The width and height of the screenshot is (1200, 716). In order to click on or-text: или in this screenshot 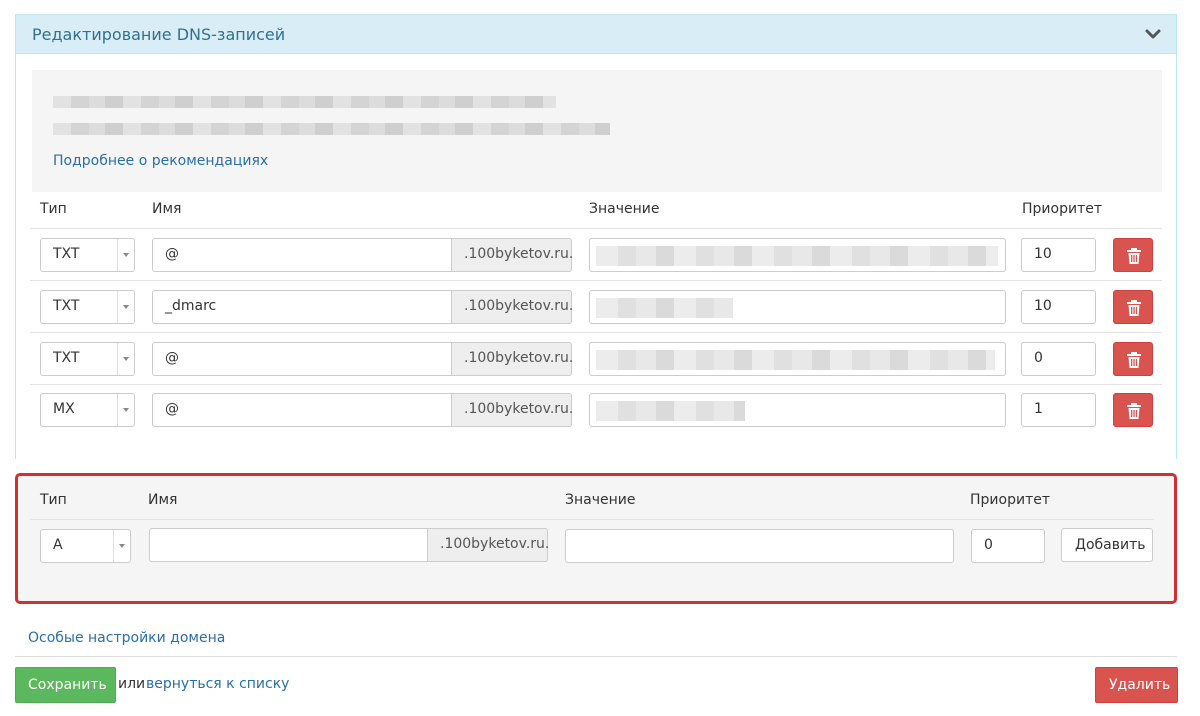, I will do `click(132, 684)`.